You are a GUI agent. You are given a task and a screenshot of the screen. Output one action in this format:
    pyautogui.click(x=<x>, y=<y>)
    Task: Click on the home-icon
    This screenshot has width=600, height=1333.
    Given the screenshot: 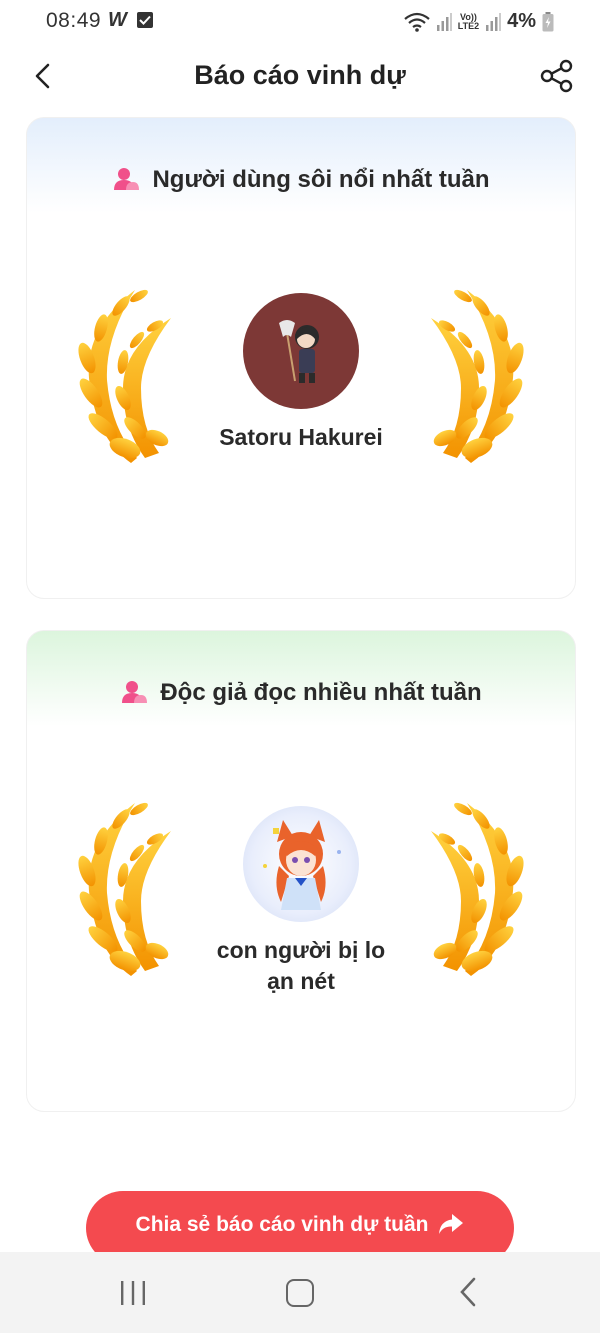 What is the action you would take?
    pyautogui.click(x=300, y=1293)
    